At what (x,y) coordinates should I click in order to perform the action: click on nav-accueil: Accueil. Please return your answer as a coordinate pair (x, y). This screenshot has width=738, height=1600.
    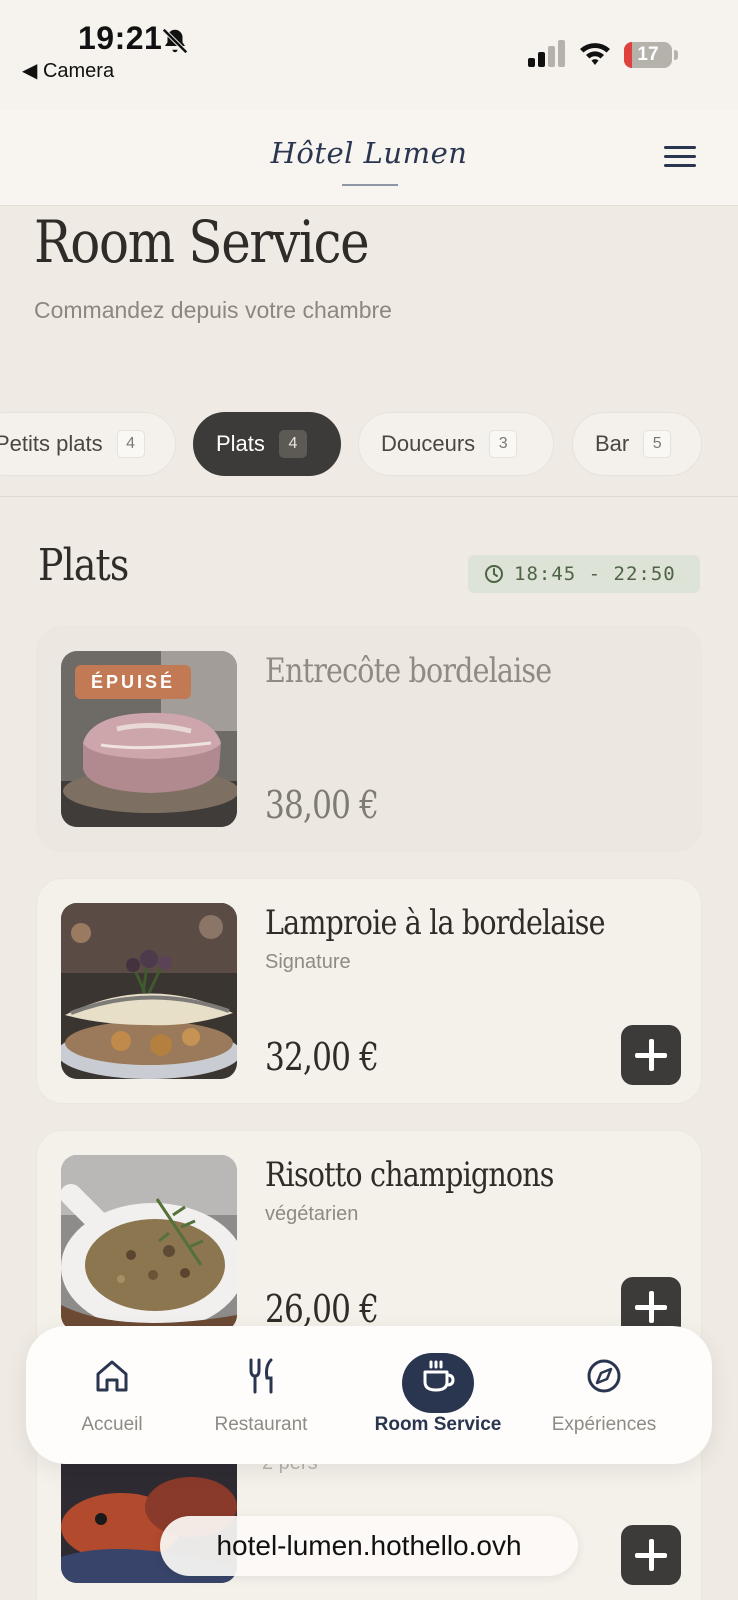
    Looking at the image, I should click on (112, 1395).